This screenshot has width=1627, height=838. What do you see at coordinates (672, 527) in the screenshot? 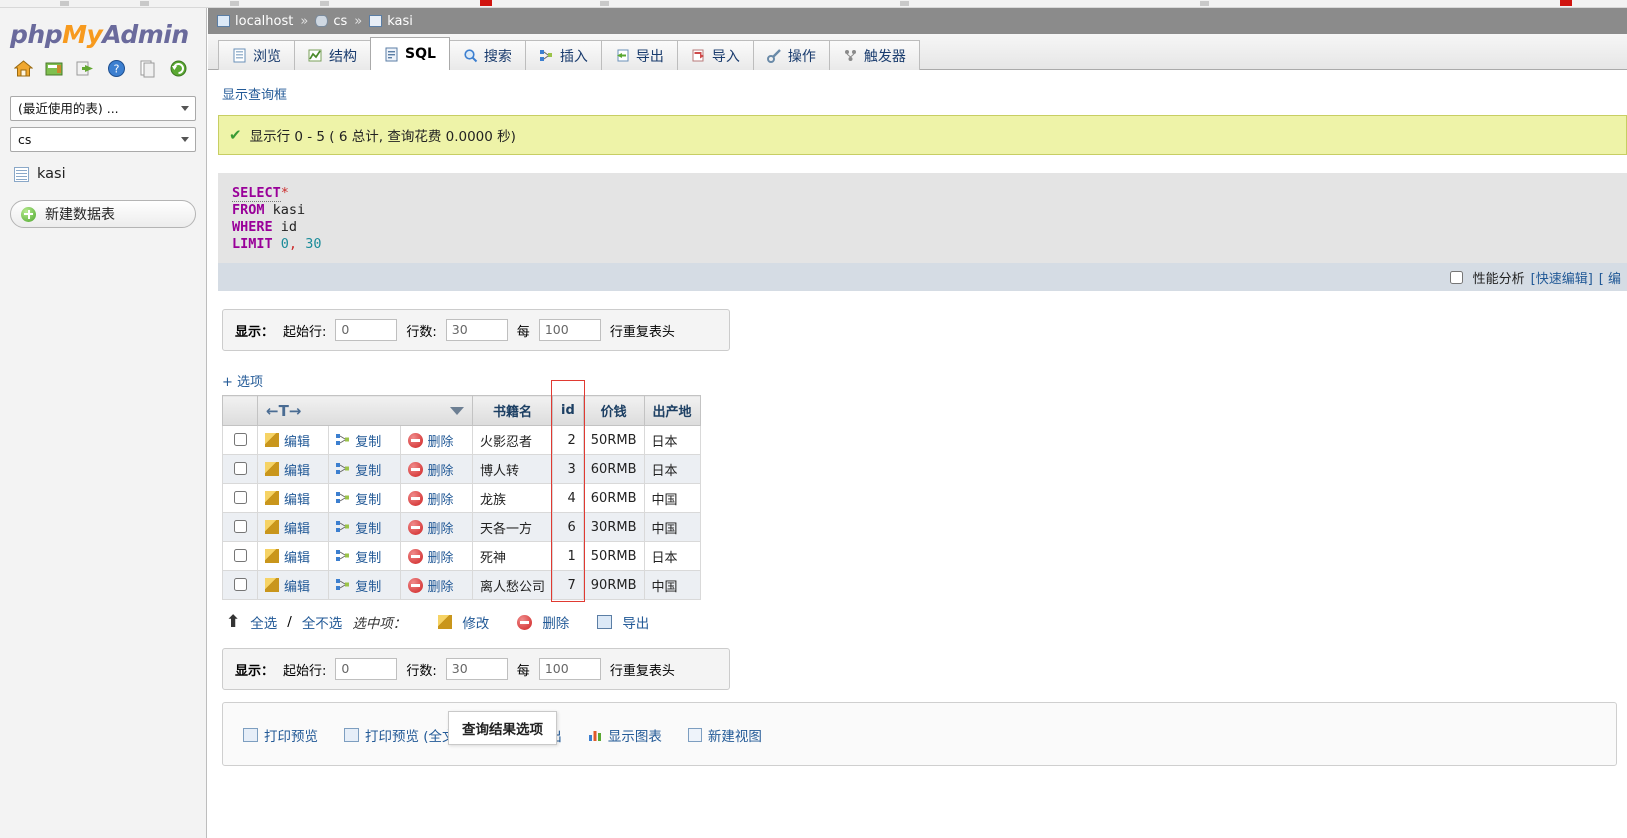
I see `cell-origin: 中国` at bounding box center [672, 527].